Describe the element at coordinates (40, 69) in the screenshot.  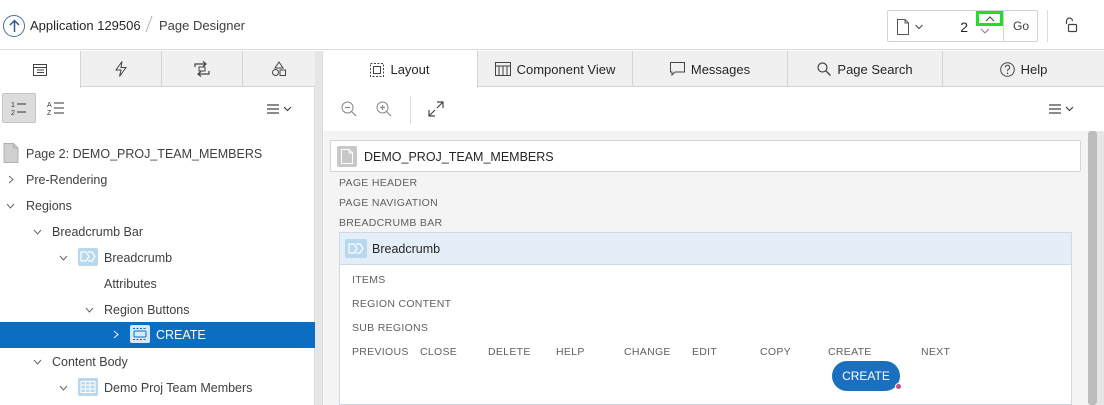
I see `tab-rendering` at that location.